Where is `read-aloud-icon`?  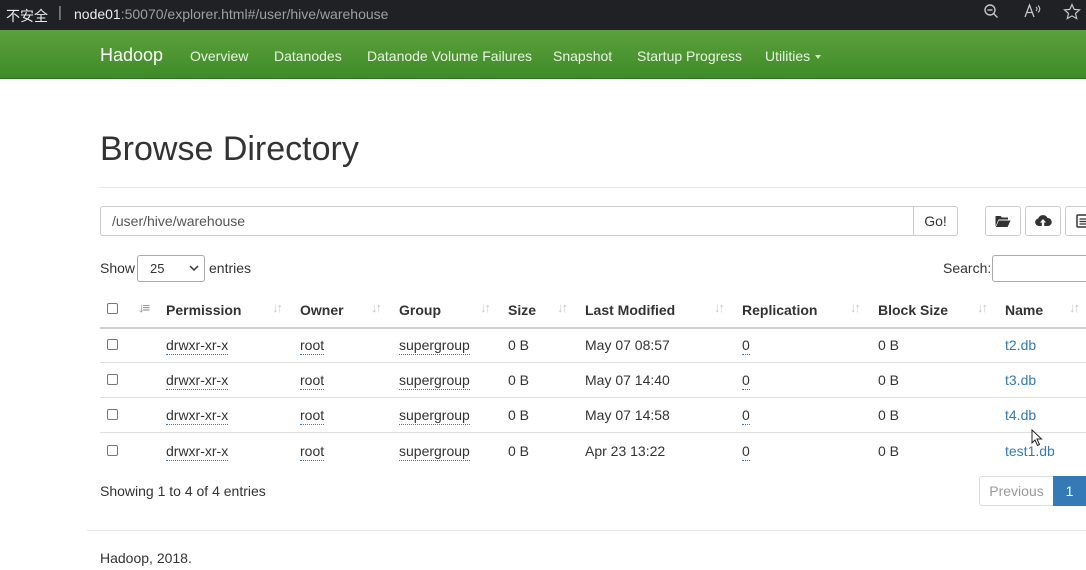 read-aloud-icon is located at coordinates (1032, 14).